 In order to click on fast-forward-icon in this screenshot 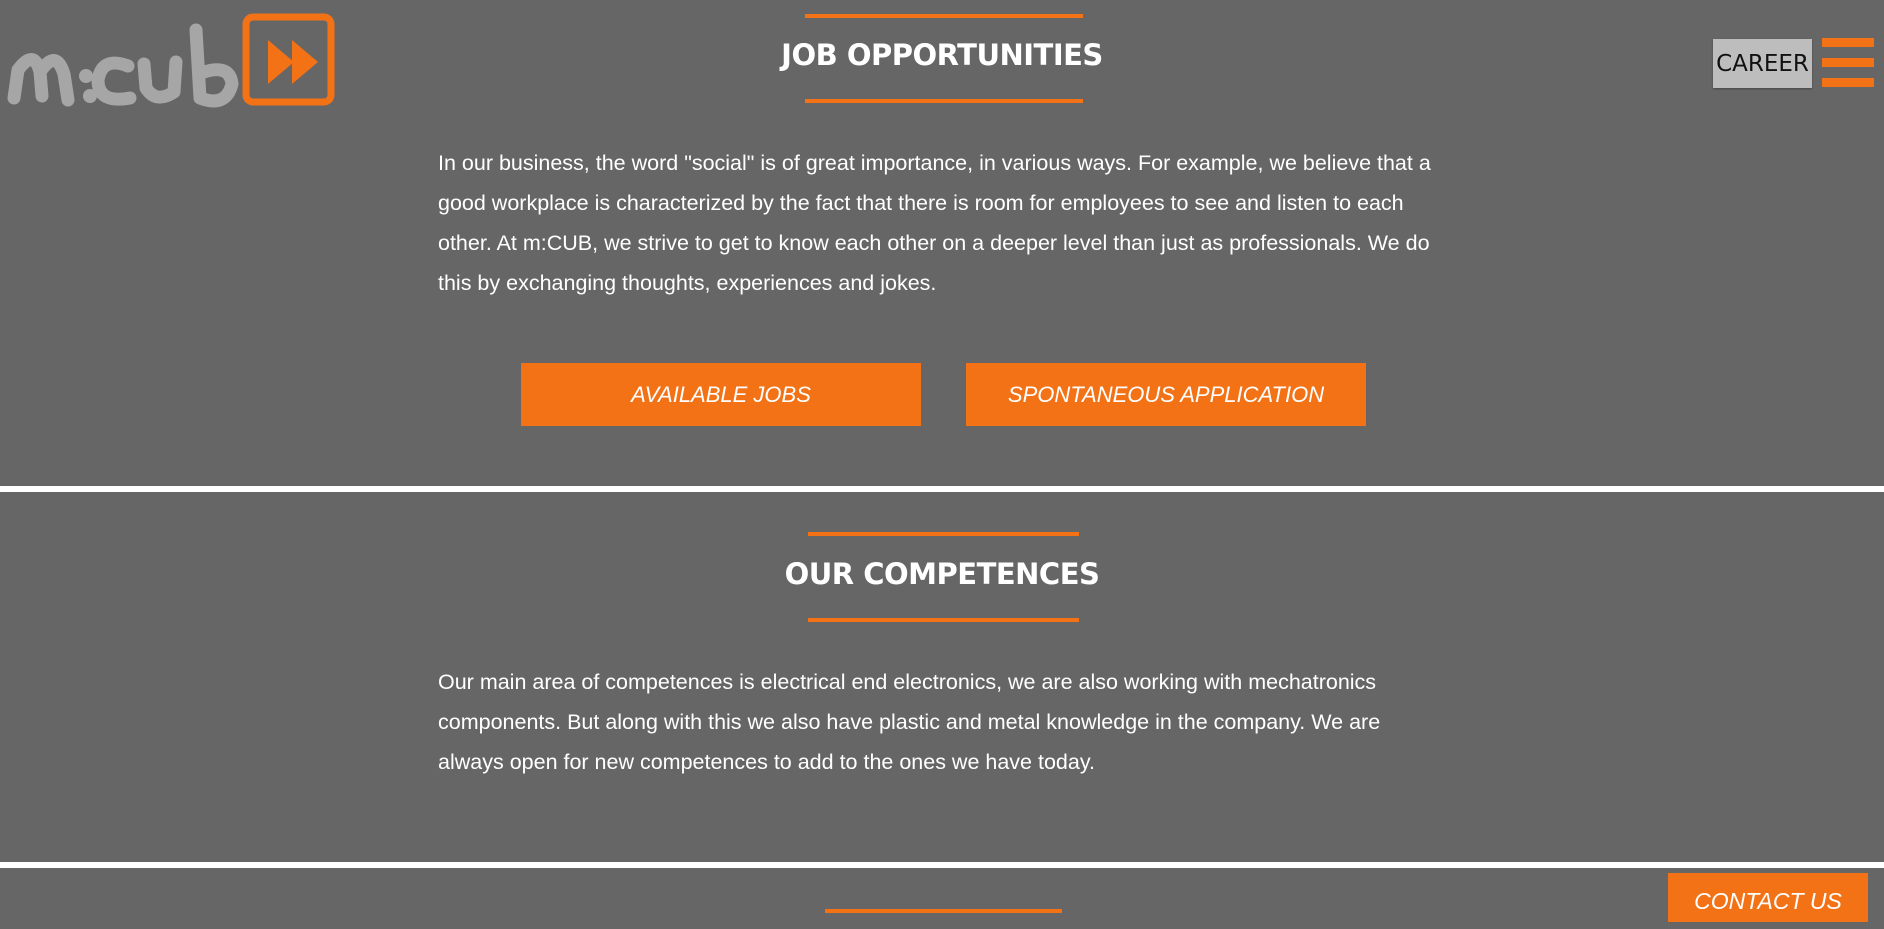, I will do `click(293, 62)`.